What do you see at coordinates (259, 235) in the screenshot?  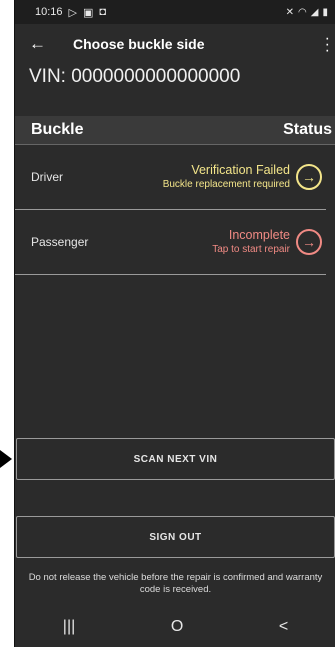 I see `status-text: Incomplete` at bounding box center [259, 235].